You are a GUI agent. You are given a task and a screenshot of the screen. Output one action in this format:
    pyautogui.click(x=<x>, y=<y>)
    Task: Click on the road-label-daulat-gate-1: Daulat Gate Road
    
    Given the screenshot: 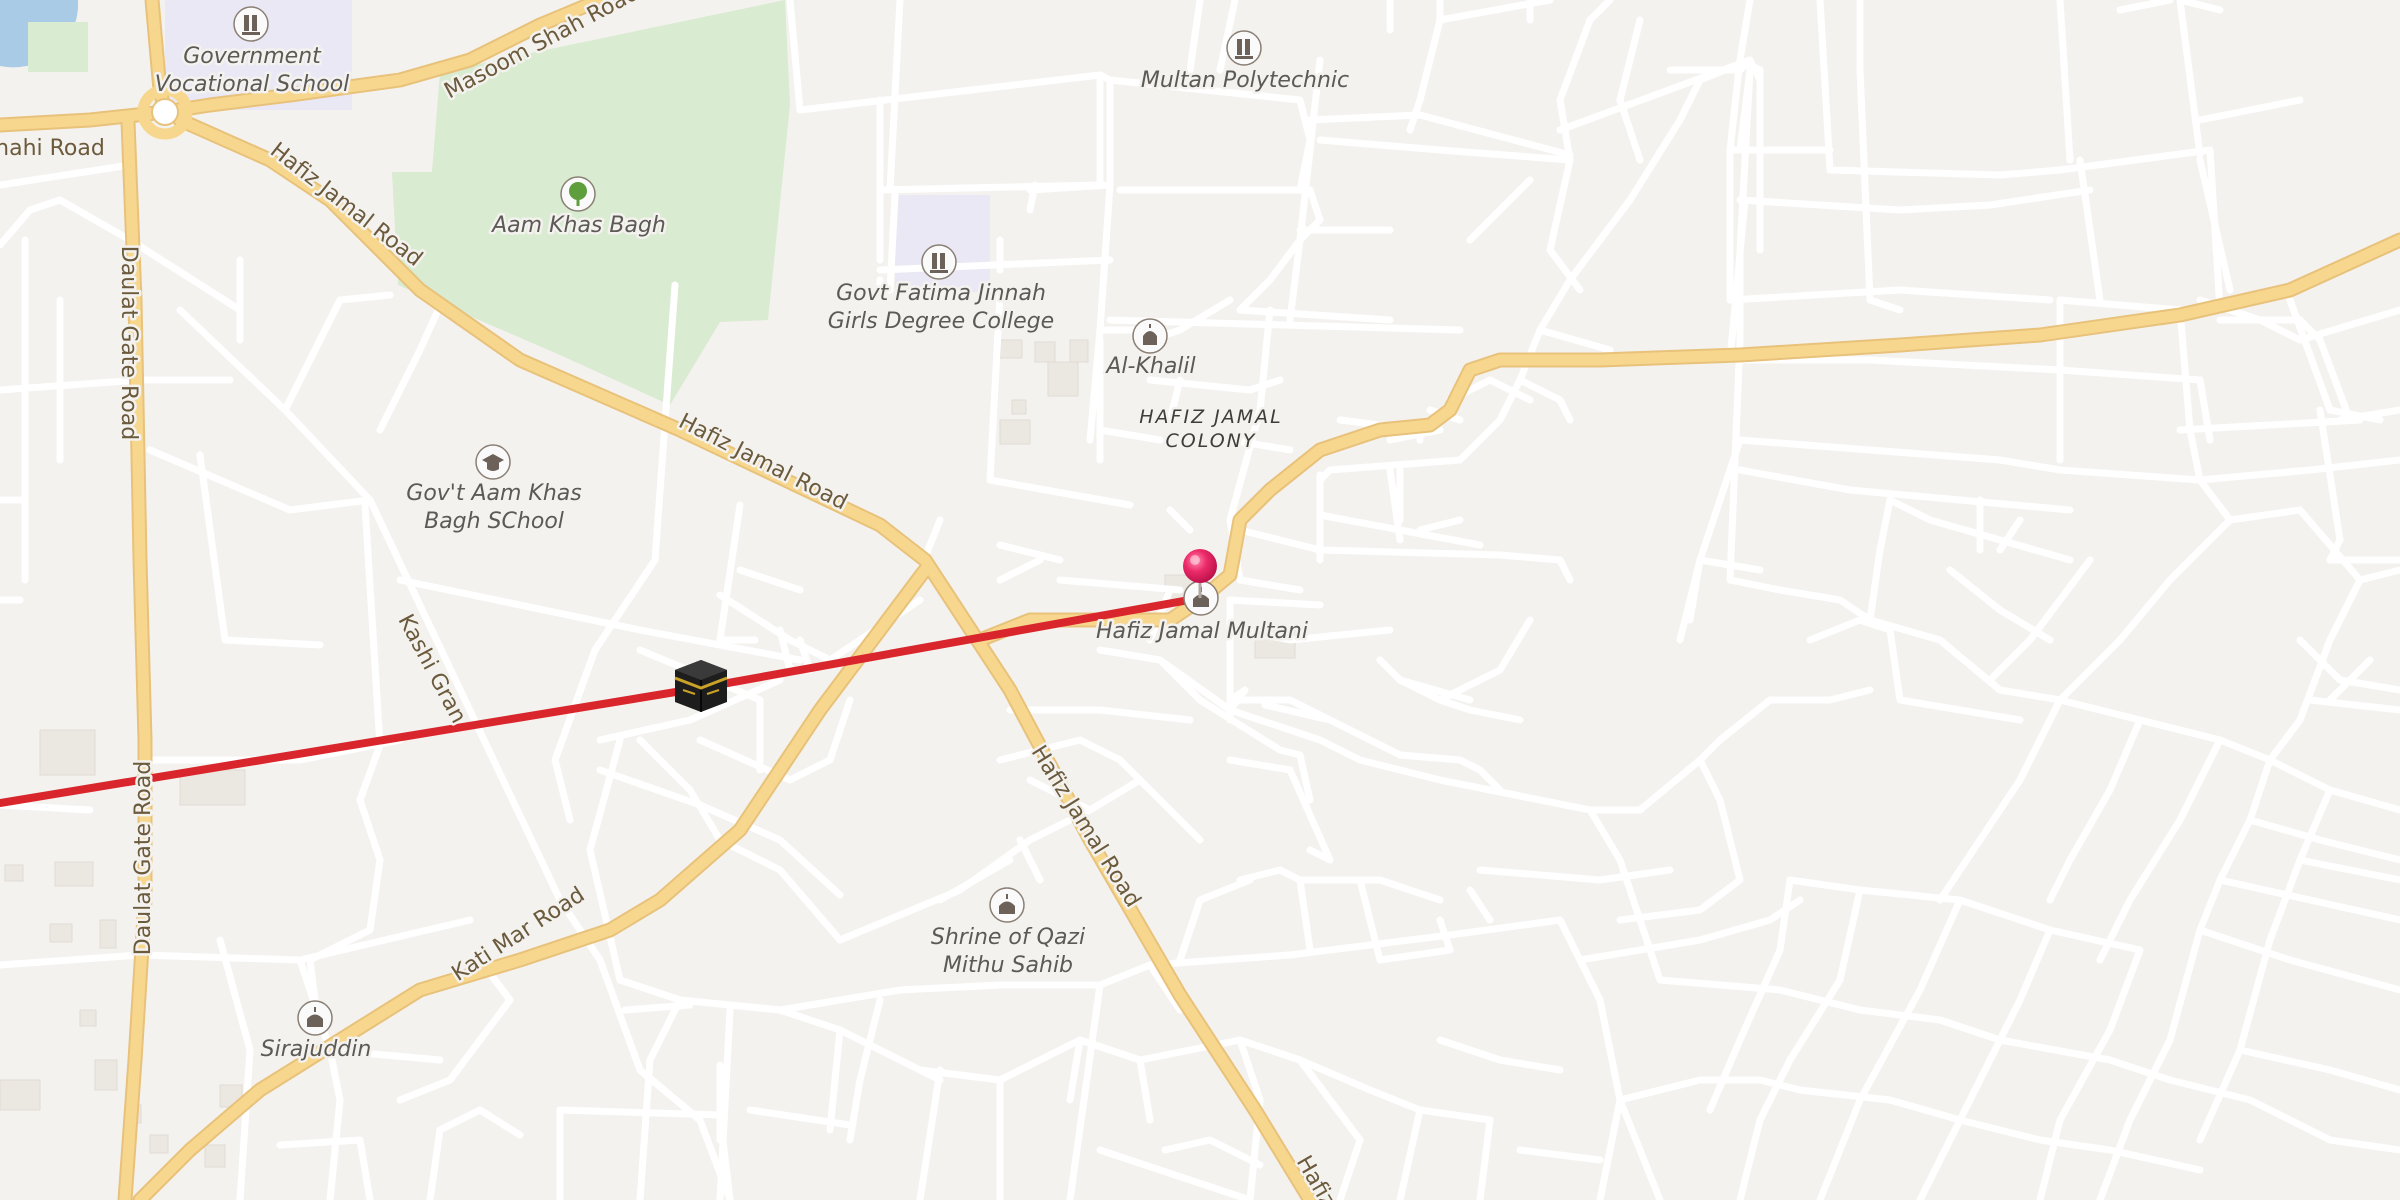 What is the action you would take?
    pyautogui.click(x=128, y=343)
    